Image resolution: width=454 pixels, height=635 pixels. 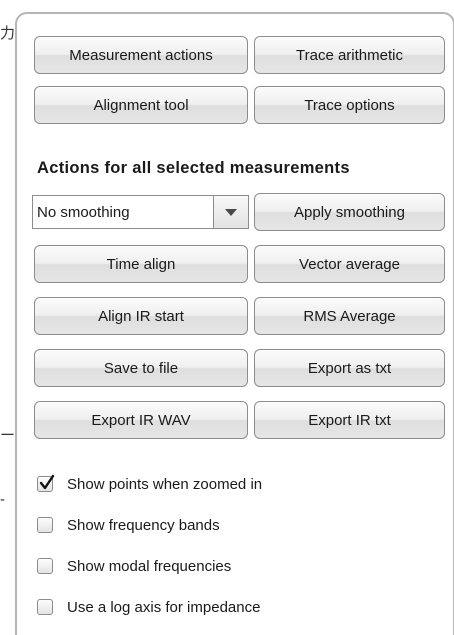 I want to click on section-heading: Actions for all selected measurements, so click(x=193, y=168).